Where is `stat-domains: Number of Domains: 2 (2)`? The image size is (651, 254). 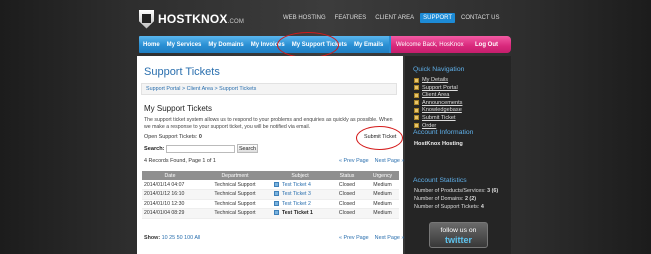 stat-domains: Number of Domains: 2 (2) is located at coordinates (445, 199).